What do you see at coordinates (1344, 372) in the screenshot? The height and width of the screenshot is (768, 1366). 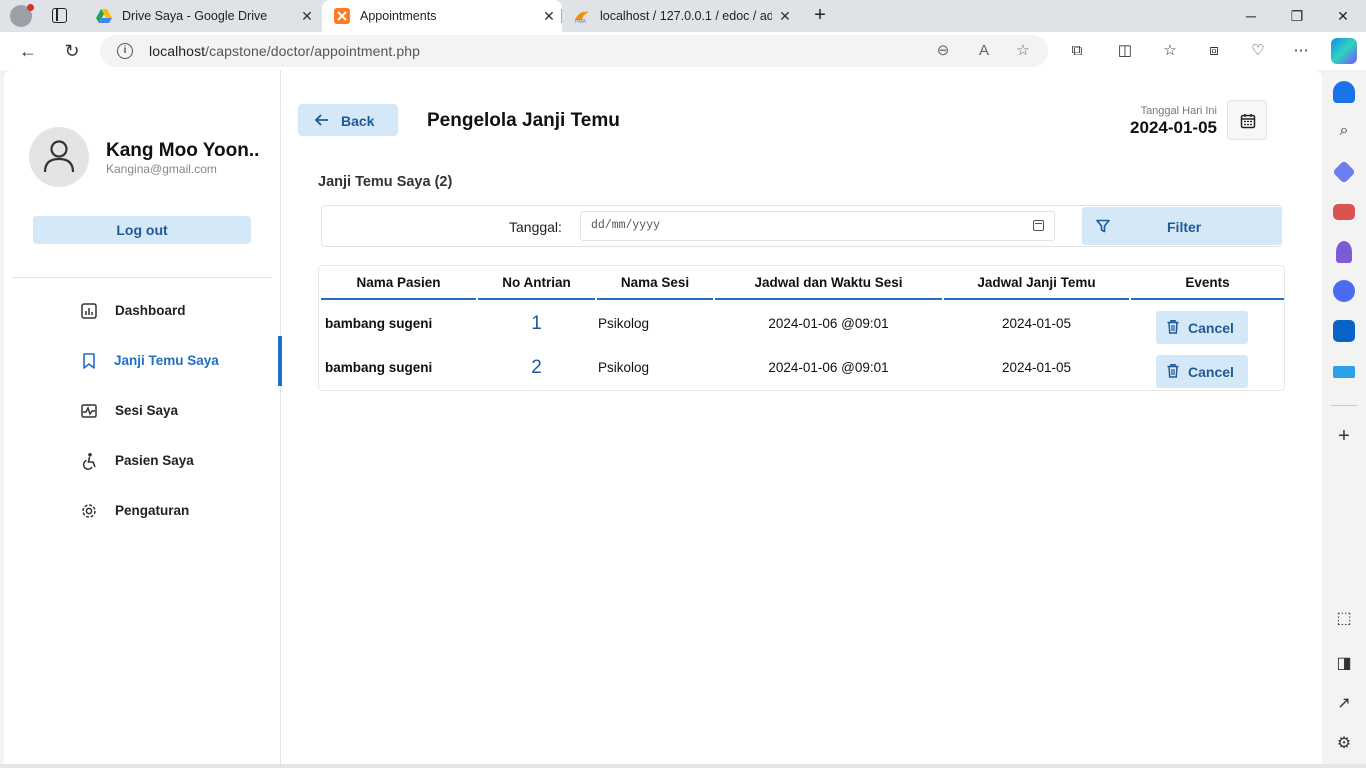 I see `drop-icon` at bounding box center [1344, 372].